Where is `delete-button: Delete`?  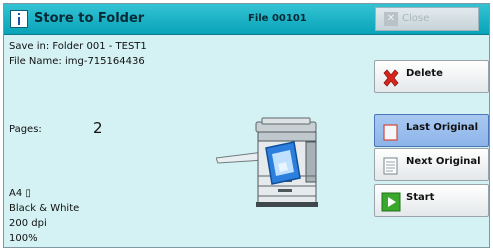
delete-button: Delete is located at coordinates (431, 76).